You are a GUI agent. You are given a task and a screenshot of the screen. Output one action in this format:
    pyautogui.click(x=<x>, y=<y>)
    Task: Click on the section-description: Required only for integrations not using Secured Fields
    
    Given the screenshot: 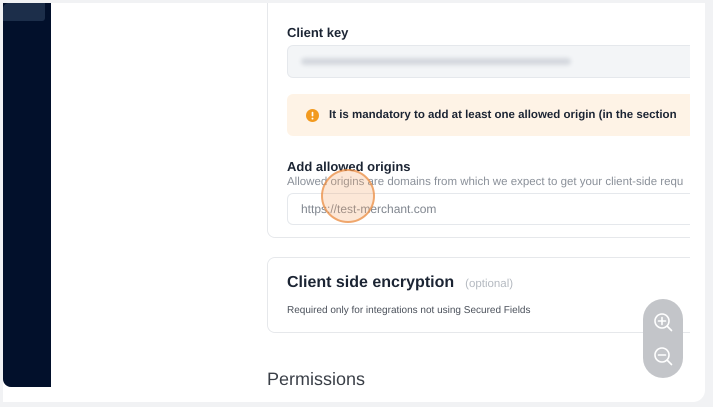 What is the action you would take?
    pyautogui.click(x=409, y=310)
    